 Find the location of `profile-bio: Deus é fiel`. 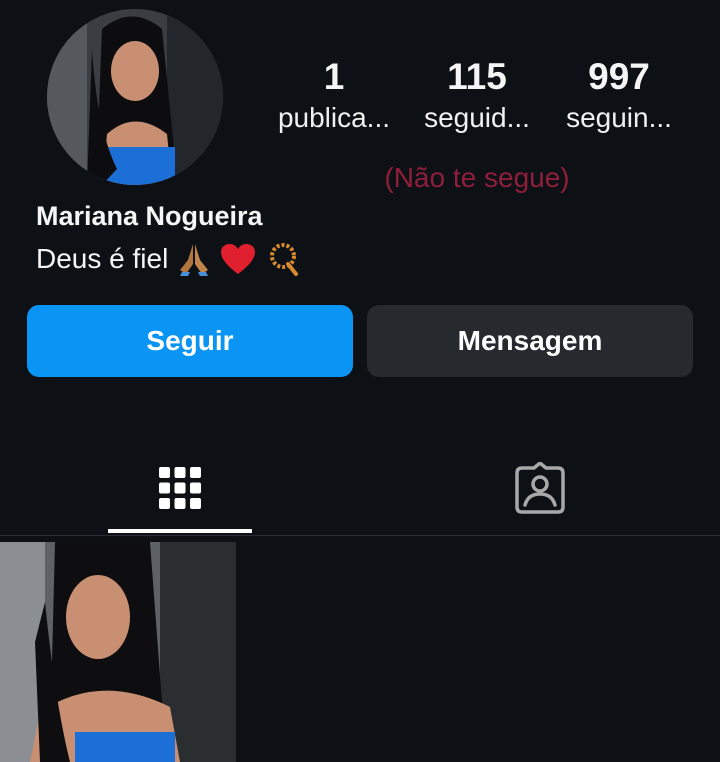

profile-bio: Deus é fiel is located at coordinates (169, 259).